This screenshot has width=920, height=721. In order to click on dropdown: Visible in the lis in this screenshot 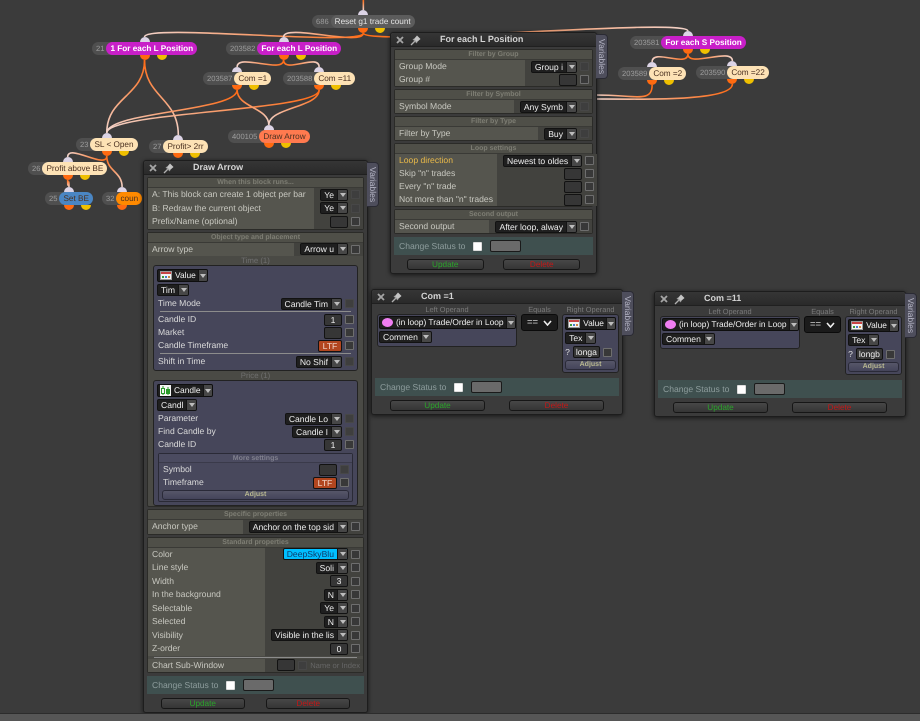, I will do `click(309, 635)`.